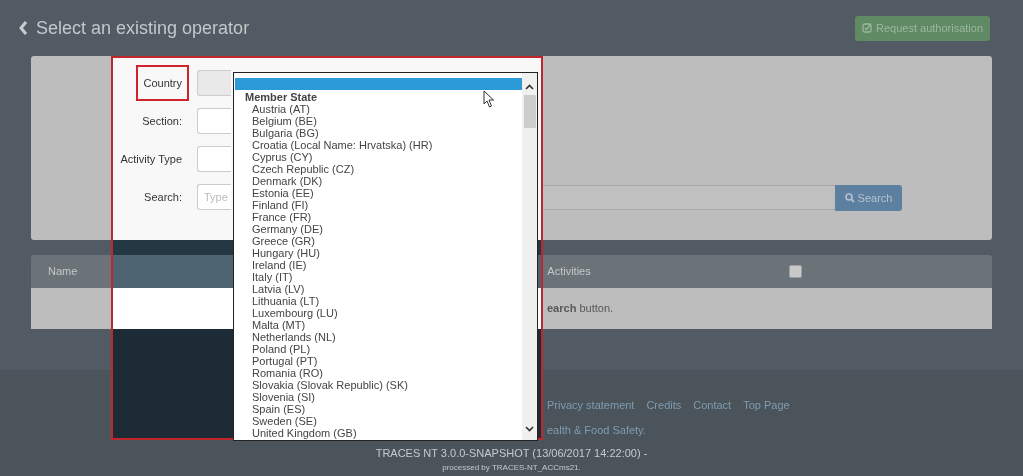  I want to click on field-label: Activity Type, so click(151, 159).